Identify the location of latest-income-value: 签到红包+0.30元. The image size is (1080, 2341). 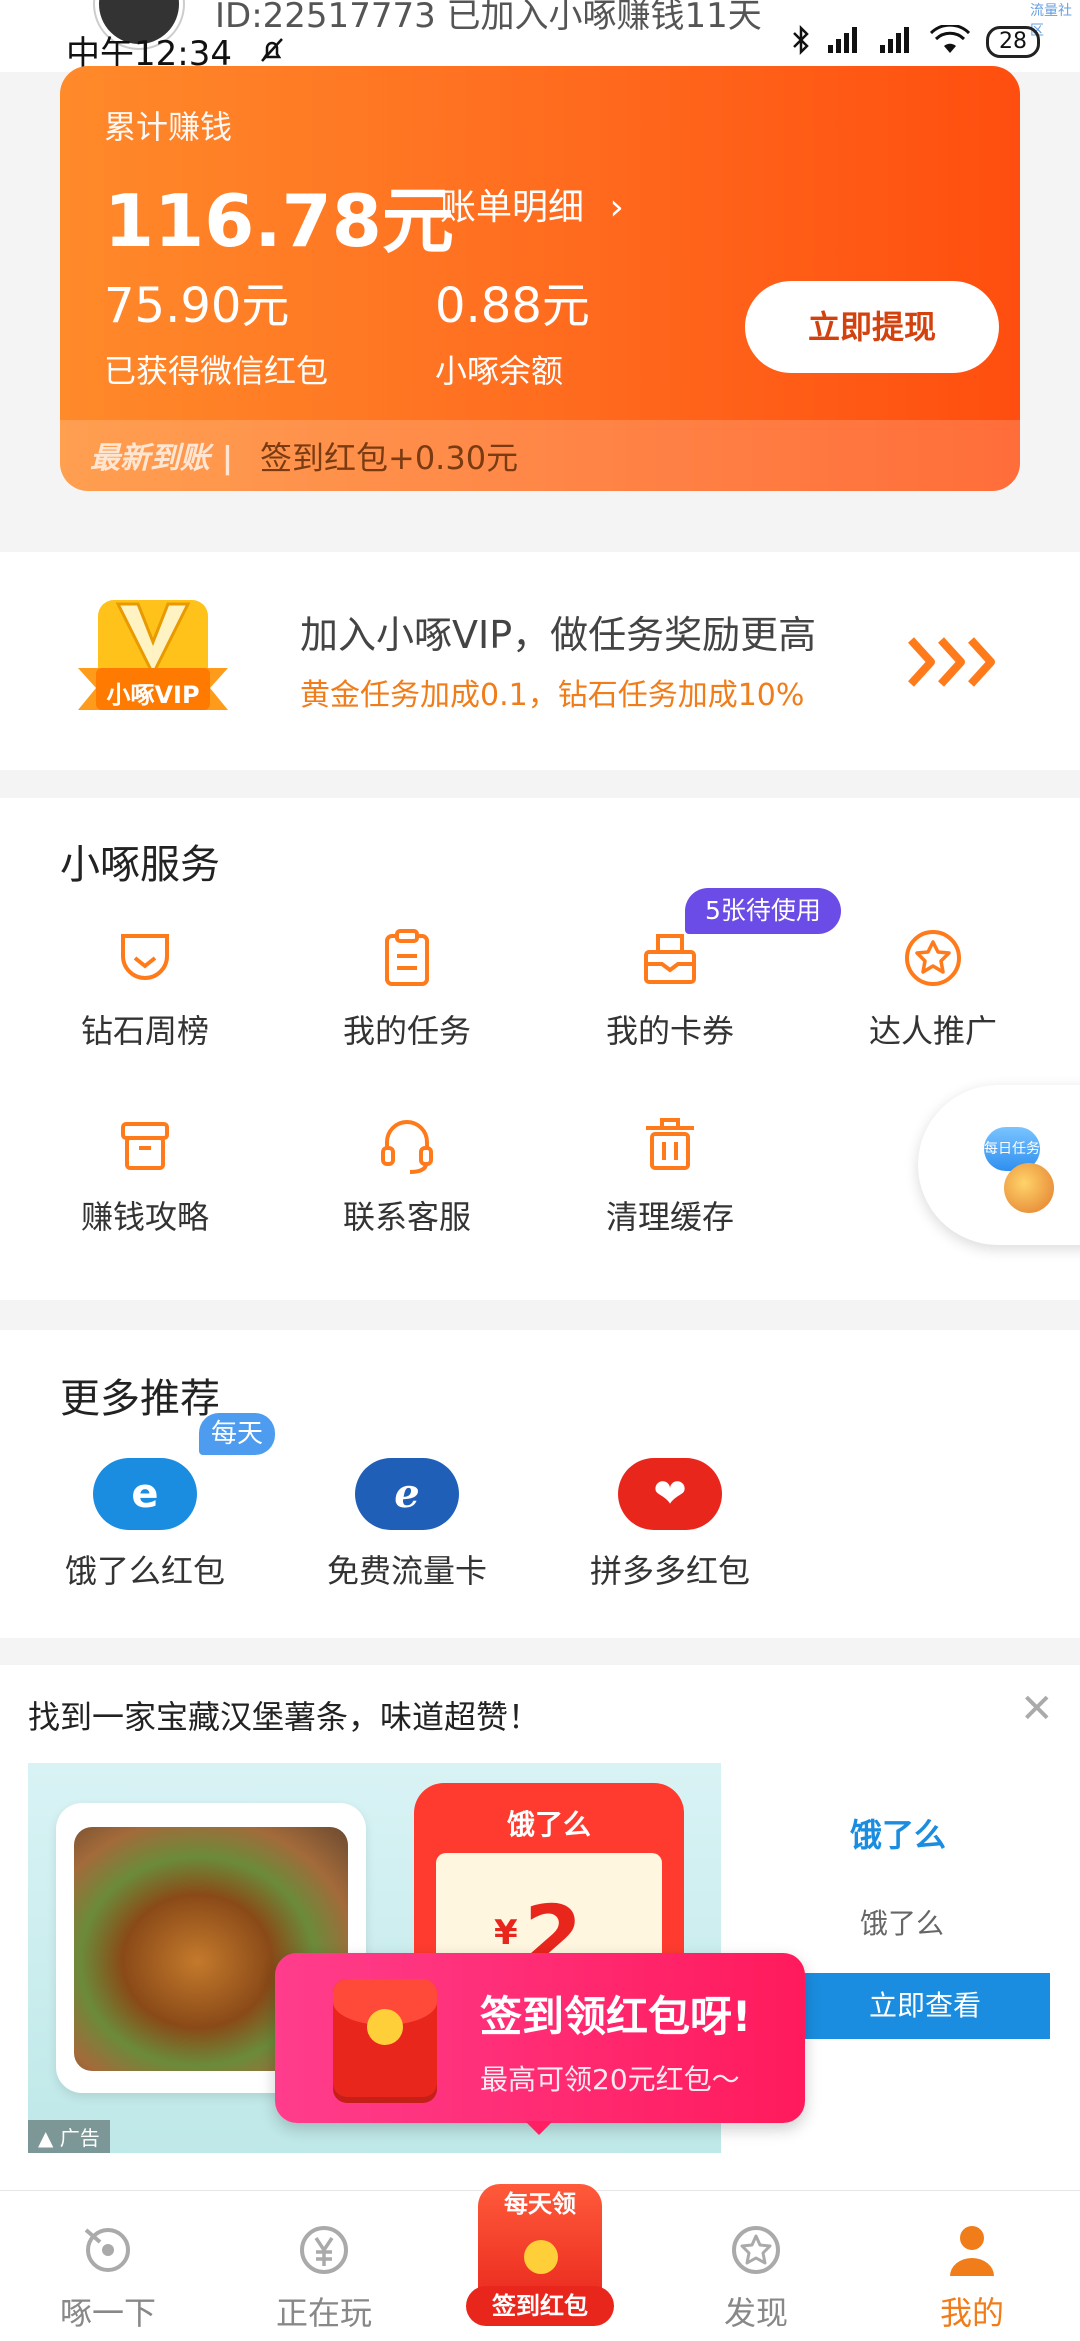
(389, 458).